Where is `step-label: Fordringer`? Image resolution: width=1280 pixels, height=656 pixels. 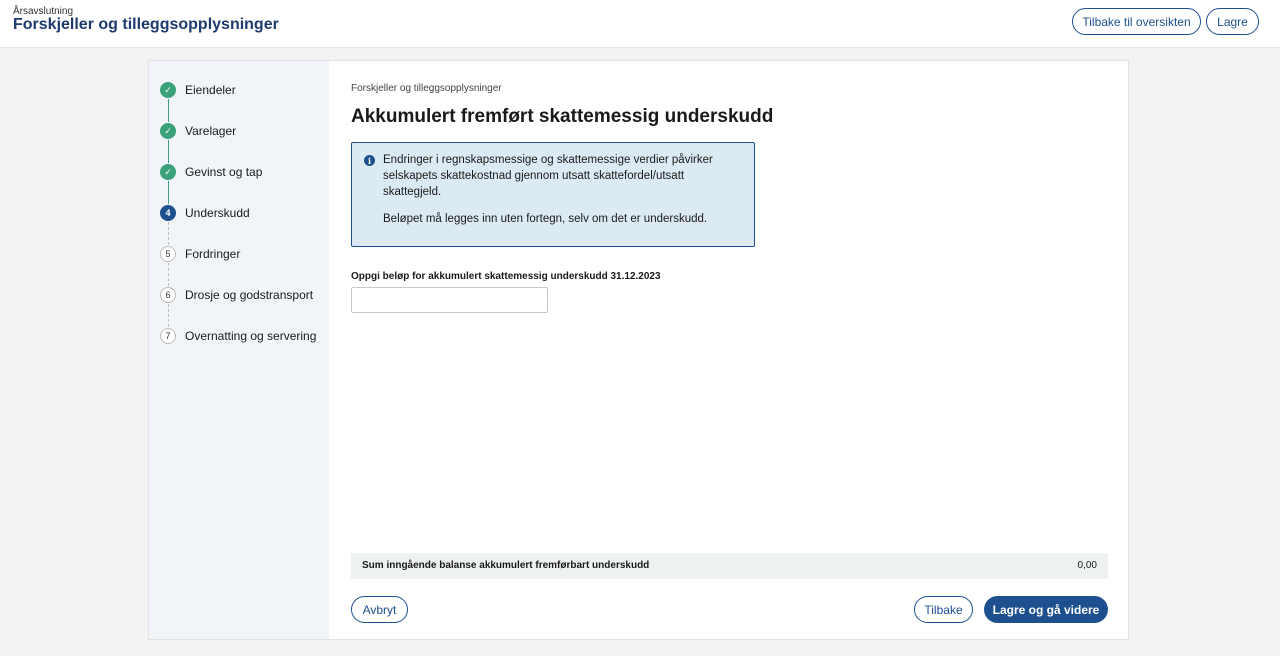
step-label: Fordringer is located at coordinates (213, 254).